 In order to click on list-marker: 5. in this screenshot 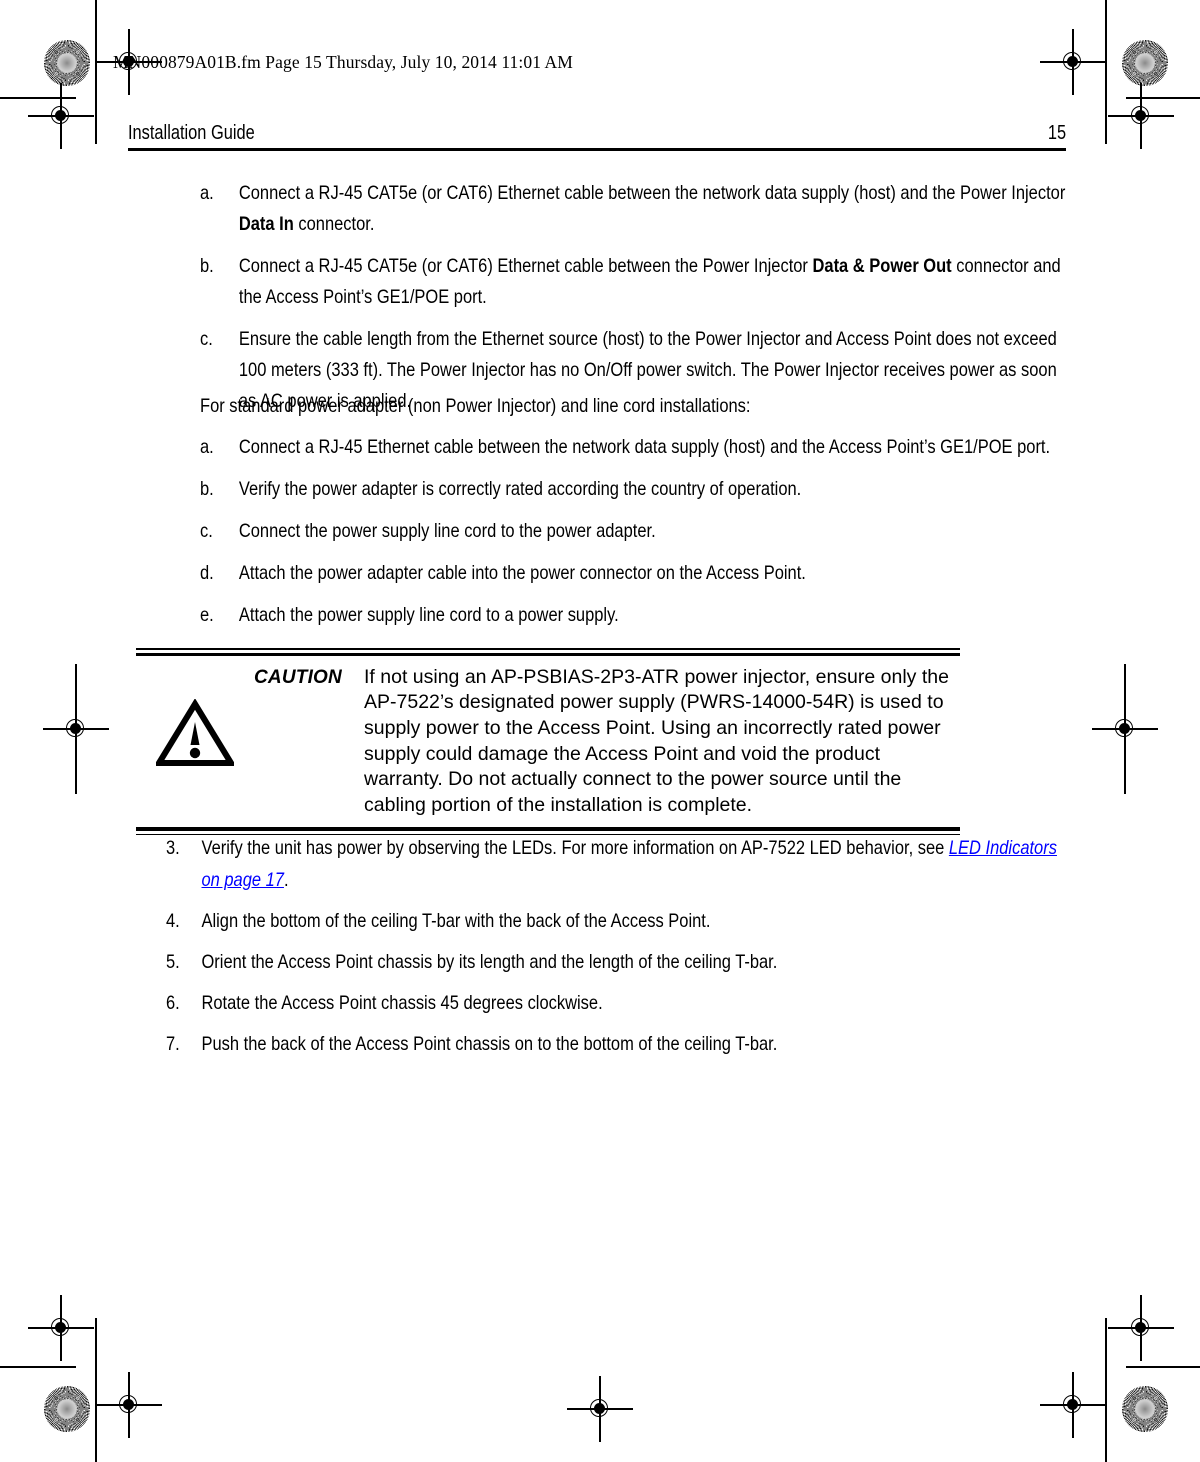, I will do `click(173, 962)`.